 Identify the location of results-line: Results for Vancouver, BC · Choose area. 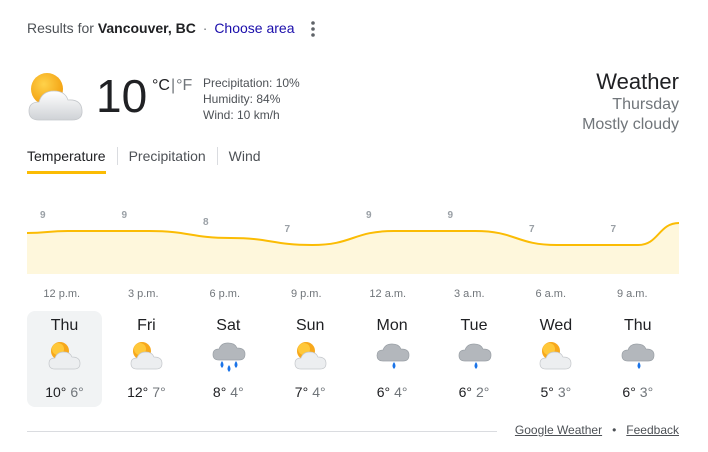
(160, 28).